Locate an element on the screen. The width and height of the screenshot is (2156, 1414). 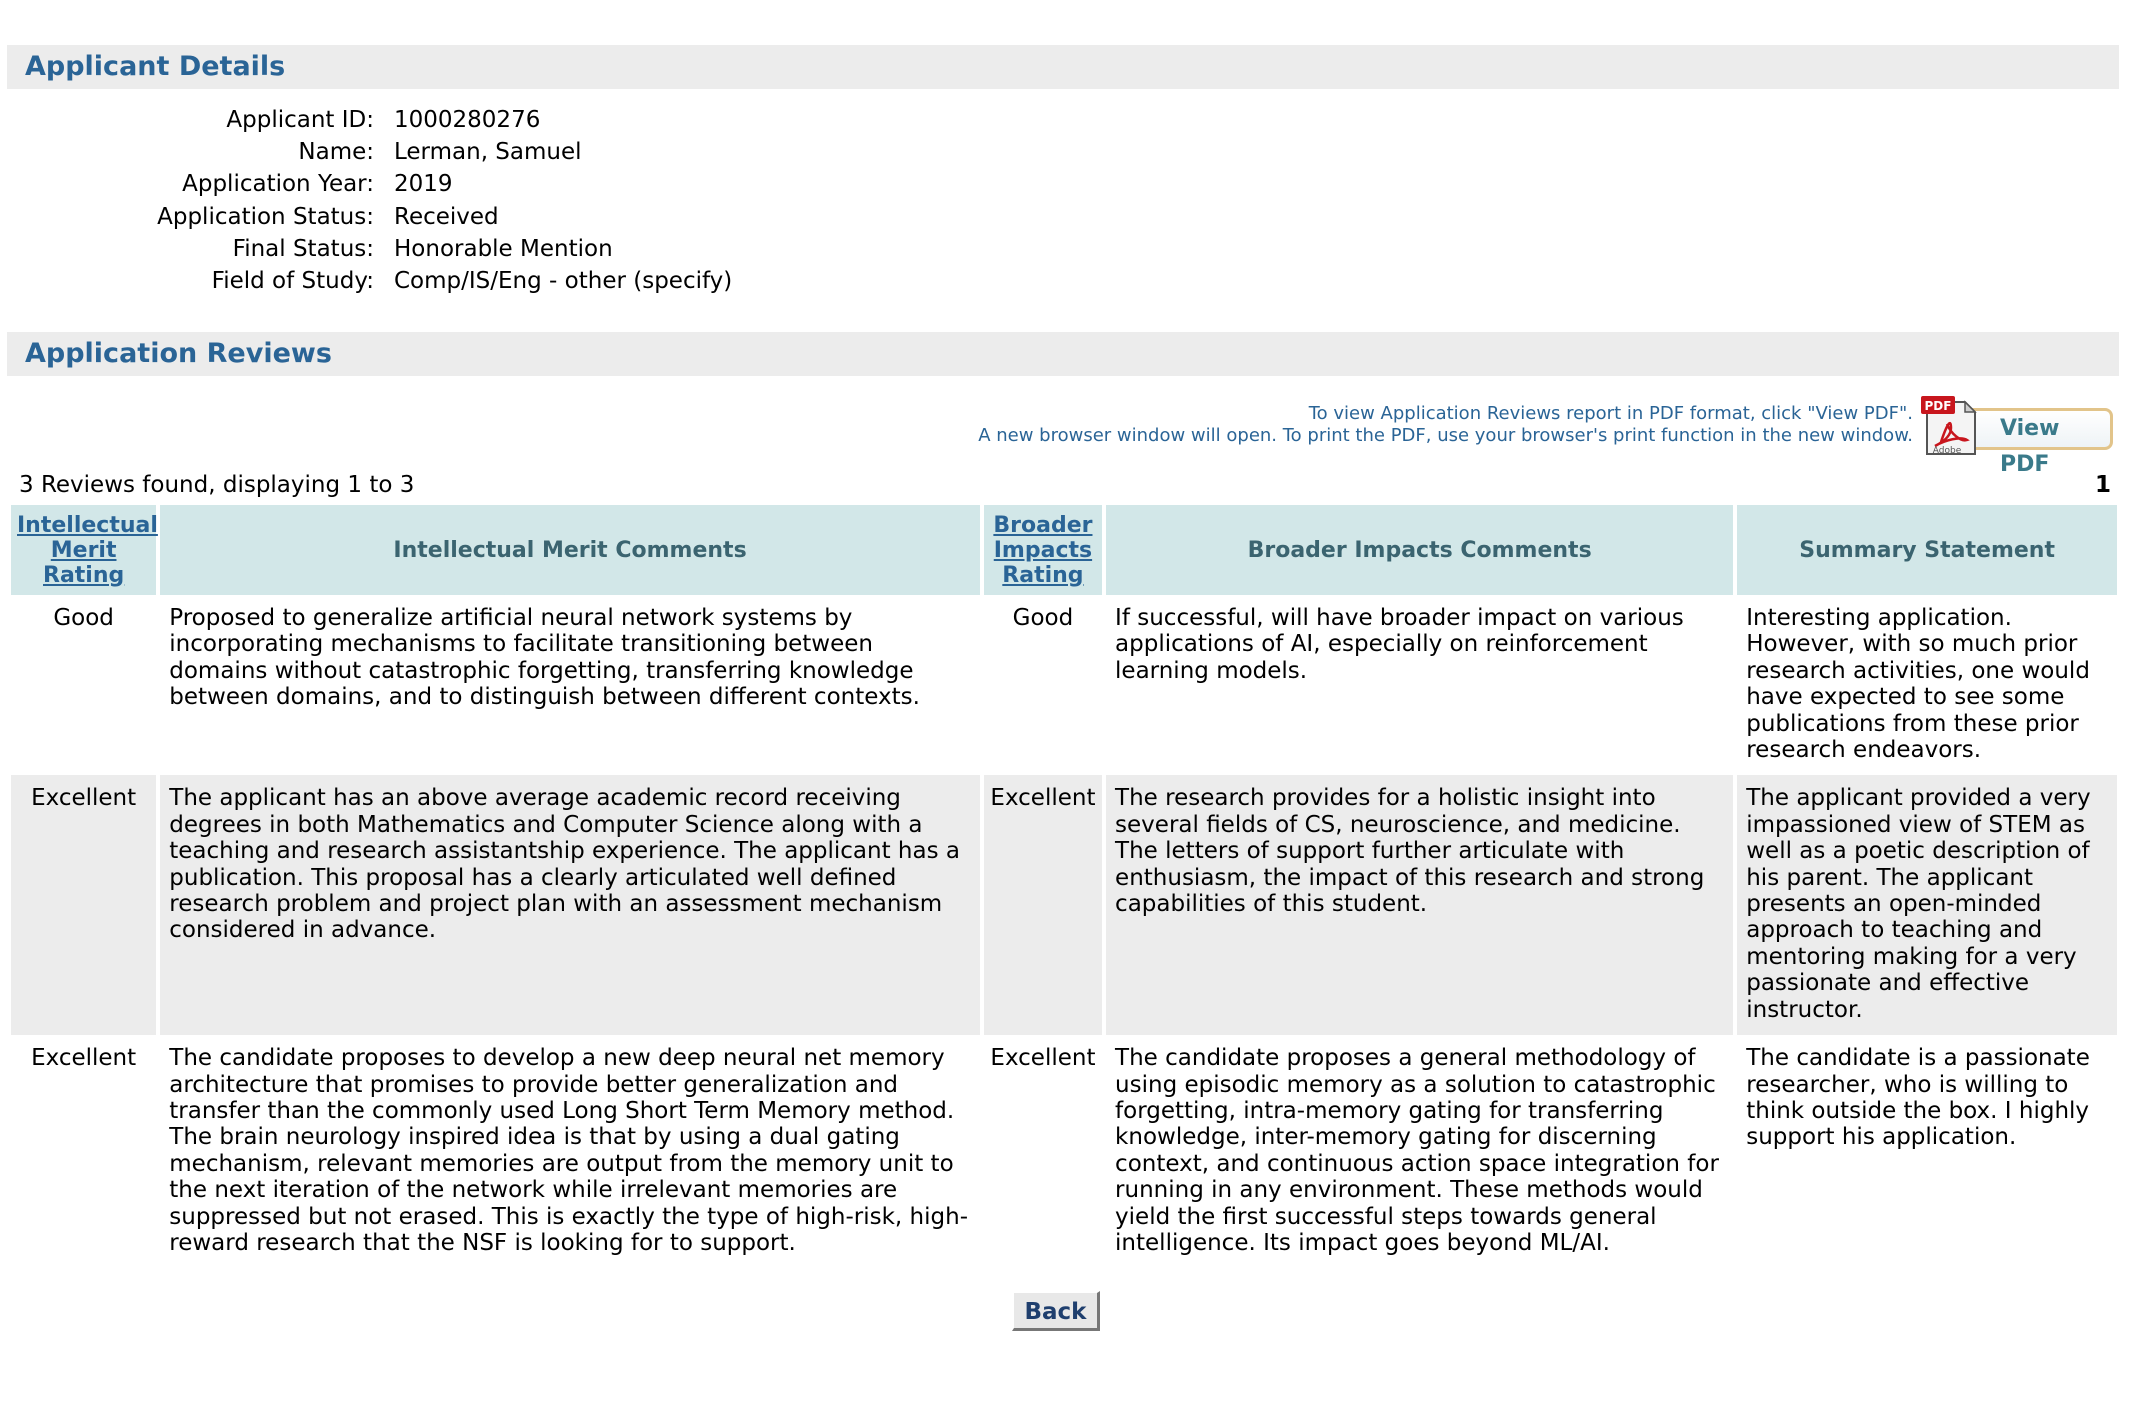
detail-row-applicant-id: Applicant ID: 1000280276 is located at coordinates (450, 120).